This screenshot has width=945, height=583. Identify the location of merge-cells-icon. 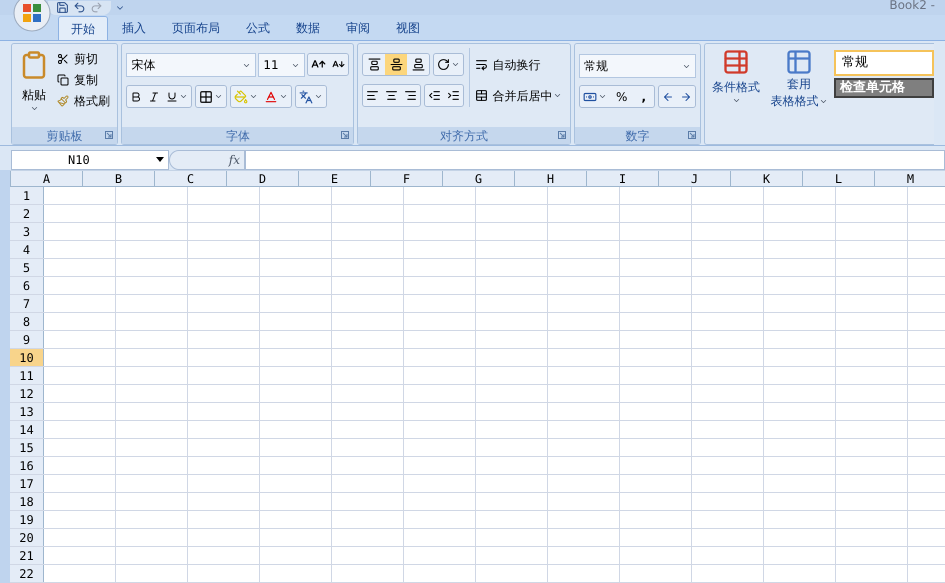
(481, 95).